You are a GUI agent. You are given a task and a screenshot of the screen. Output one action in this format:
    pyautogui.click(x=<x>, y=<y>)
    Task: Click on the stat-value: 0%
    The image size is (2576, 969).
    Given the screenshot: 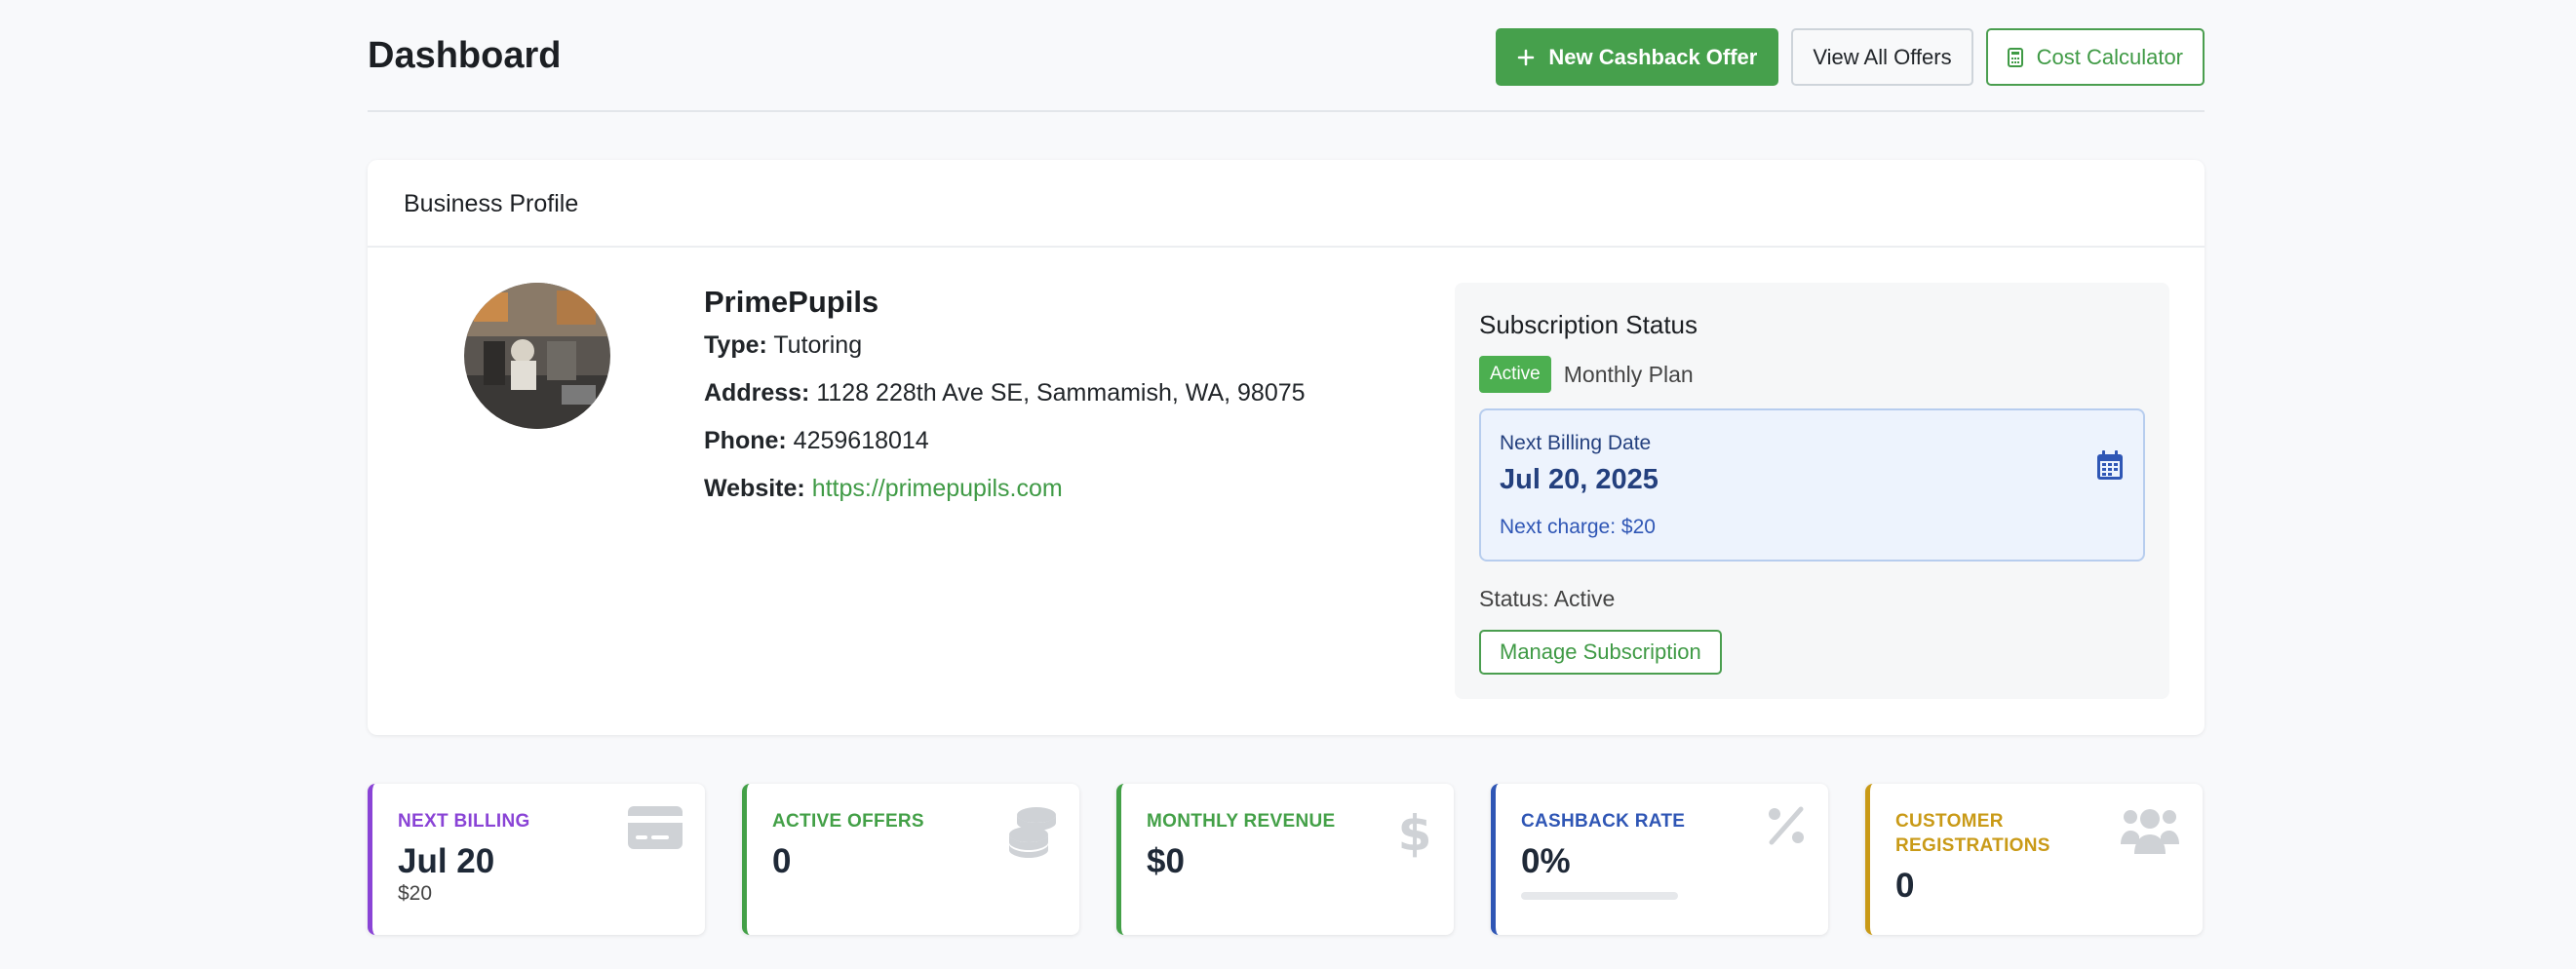 What is the action you would take?
    pyautogui.click(x=1546, y=861)
    